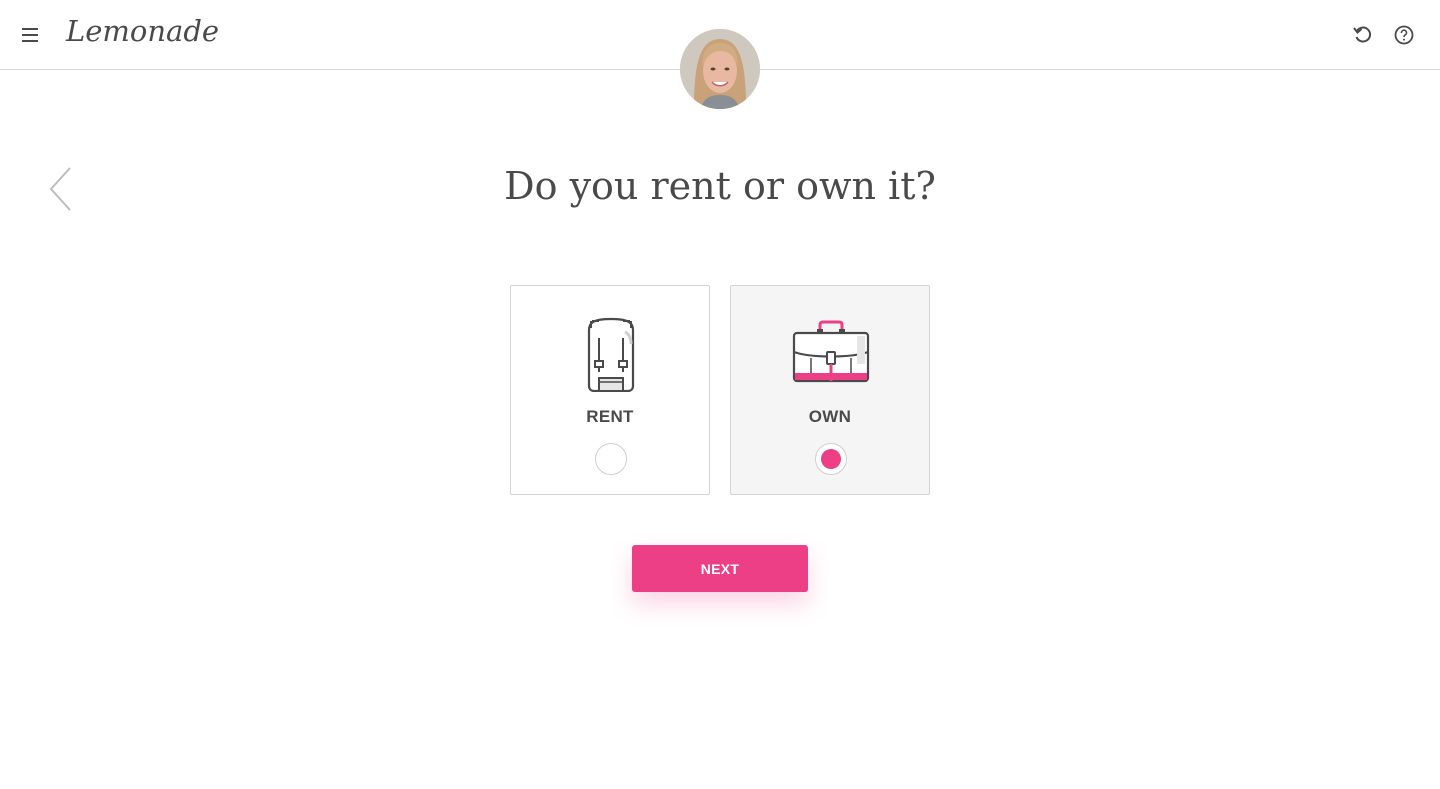 The height and width of the screenshot is (789, 1440). I want to click on option-label-own: OWN, so click(830, 416).